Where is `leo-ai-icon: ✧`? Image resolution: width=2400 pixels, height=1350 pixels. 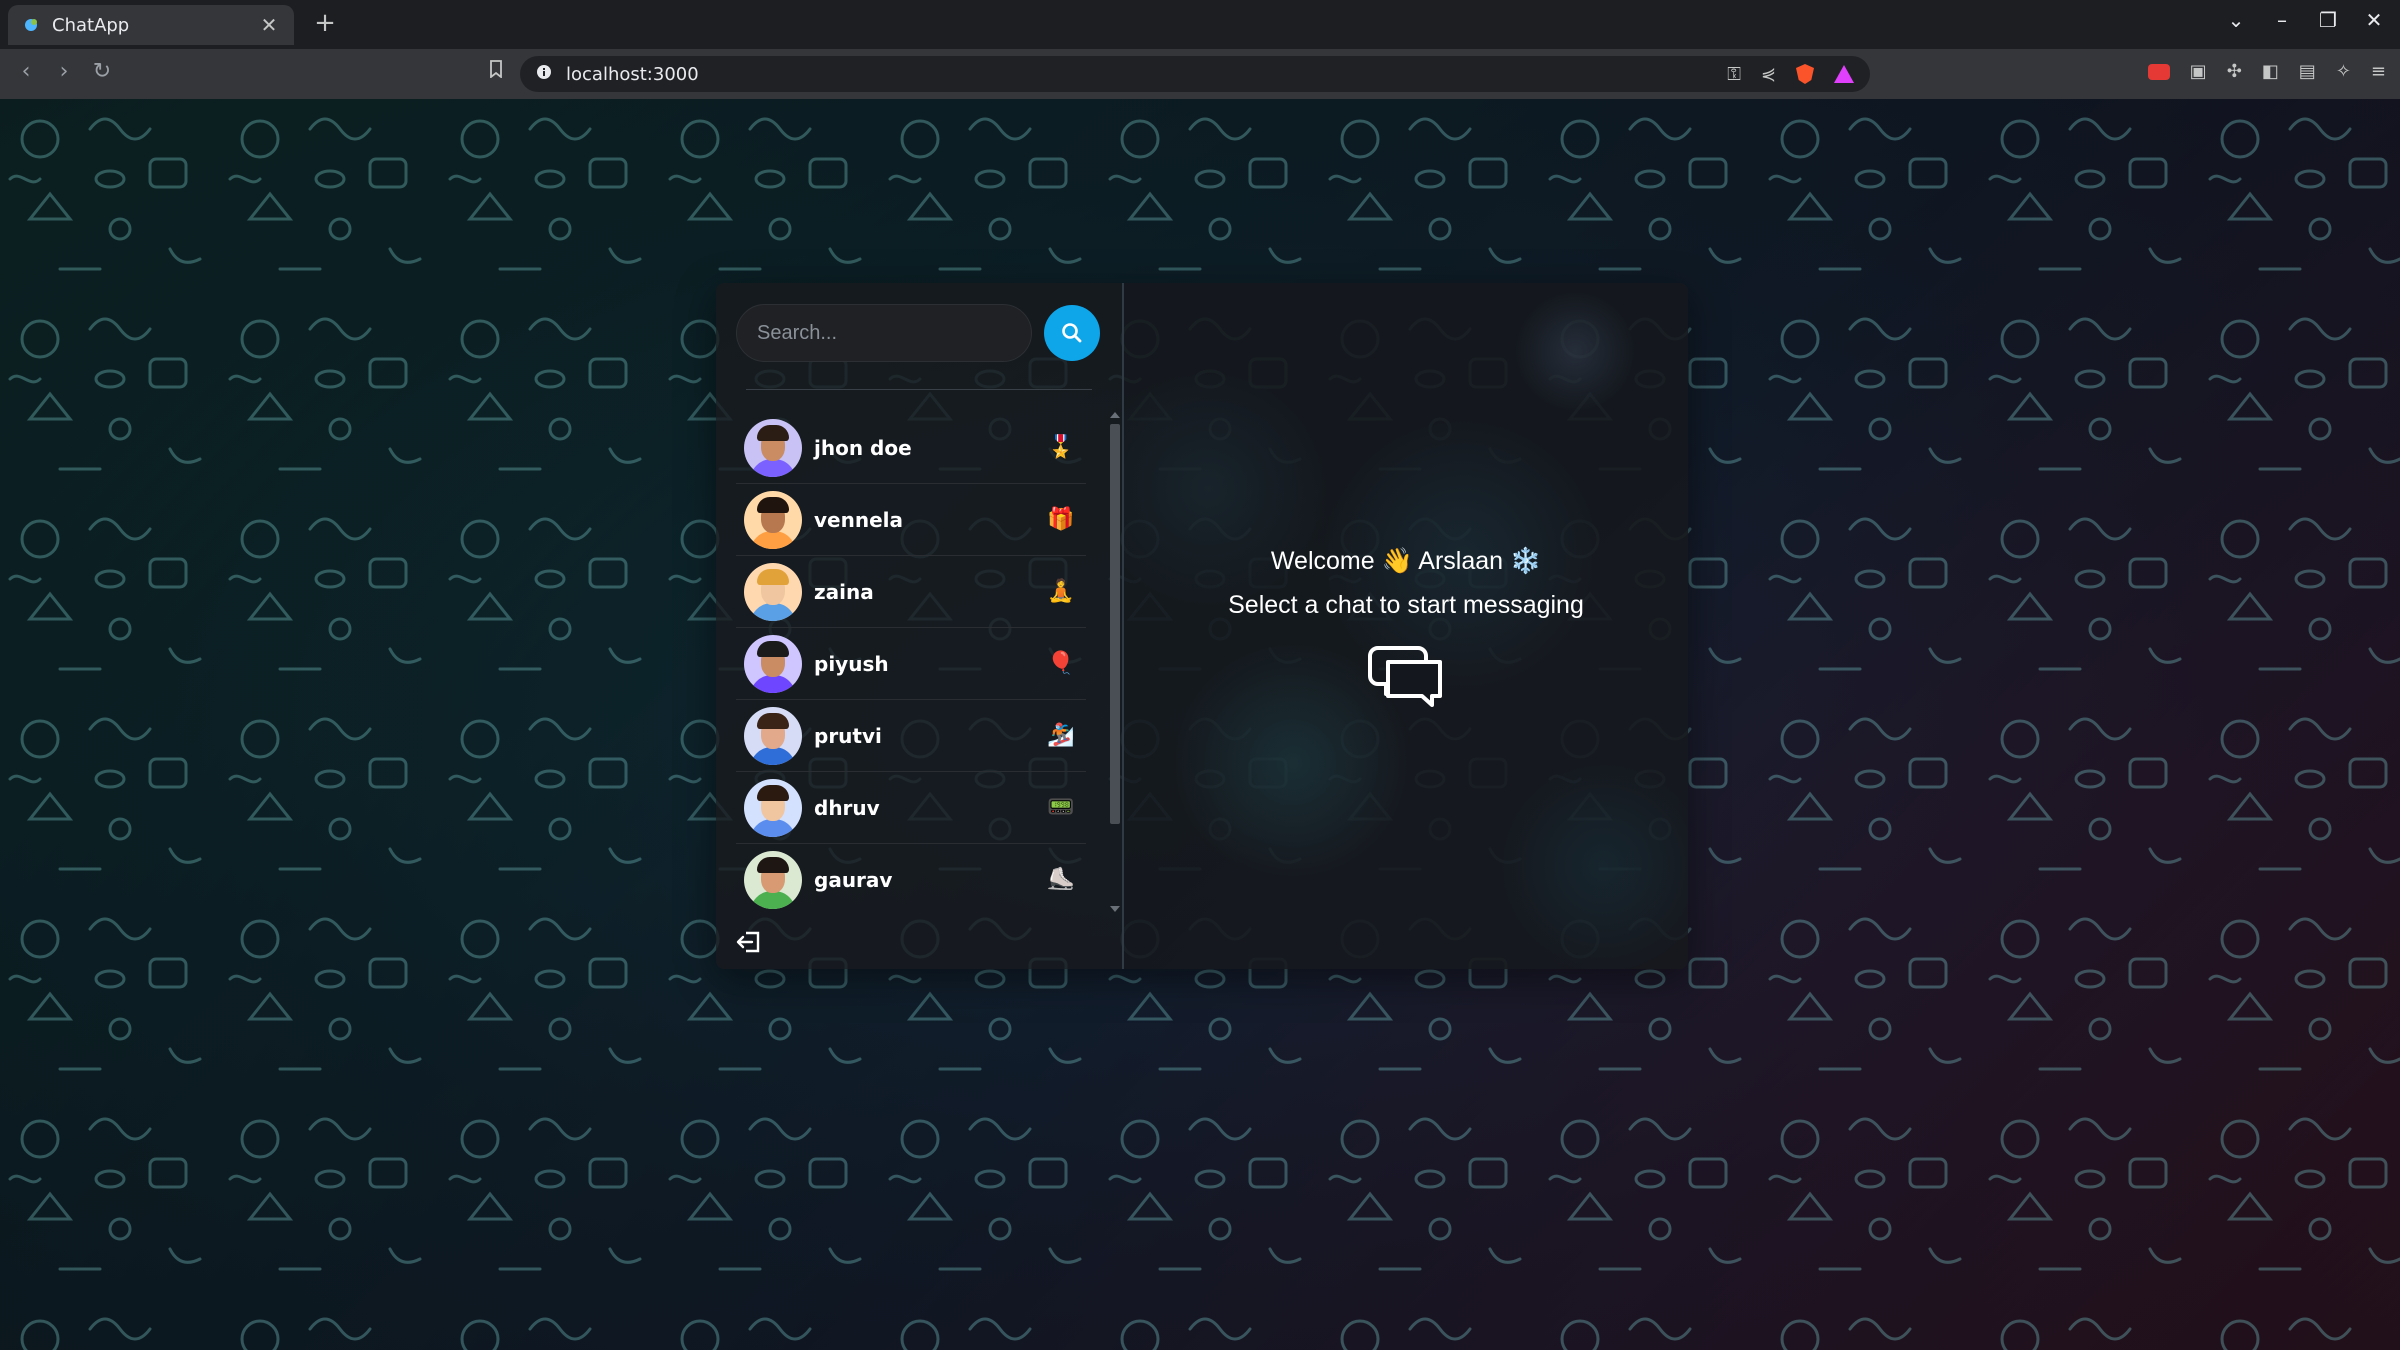
leo-ai-icon: ✧ is located at coordinates (2343, 71).